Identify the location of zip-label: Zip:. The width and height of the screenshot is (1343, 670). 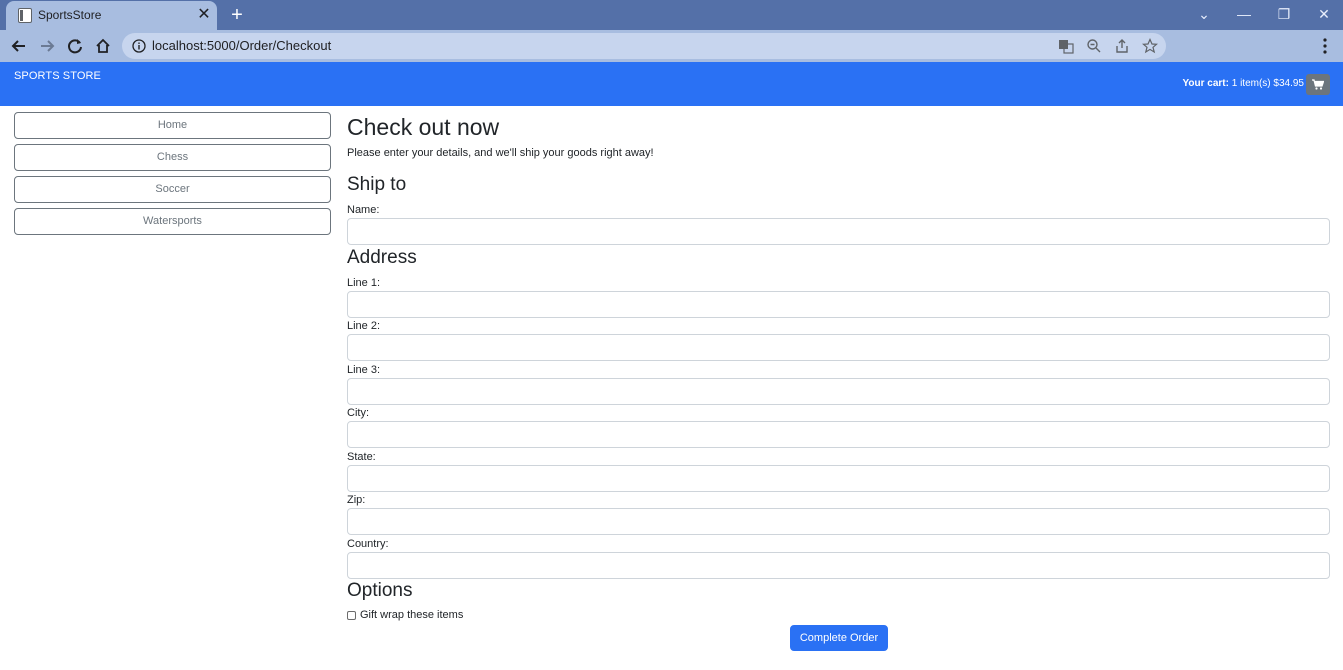
(356, 500).